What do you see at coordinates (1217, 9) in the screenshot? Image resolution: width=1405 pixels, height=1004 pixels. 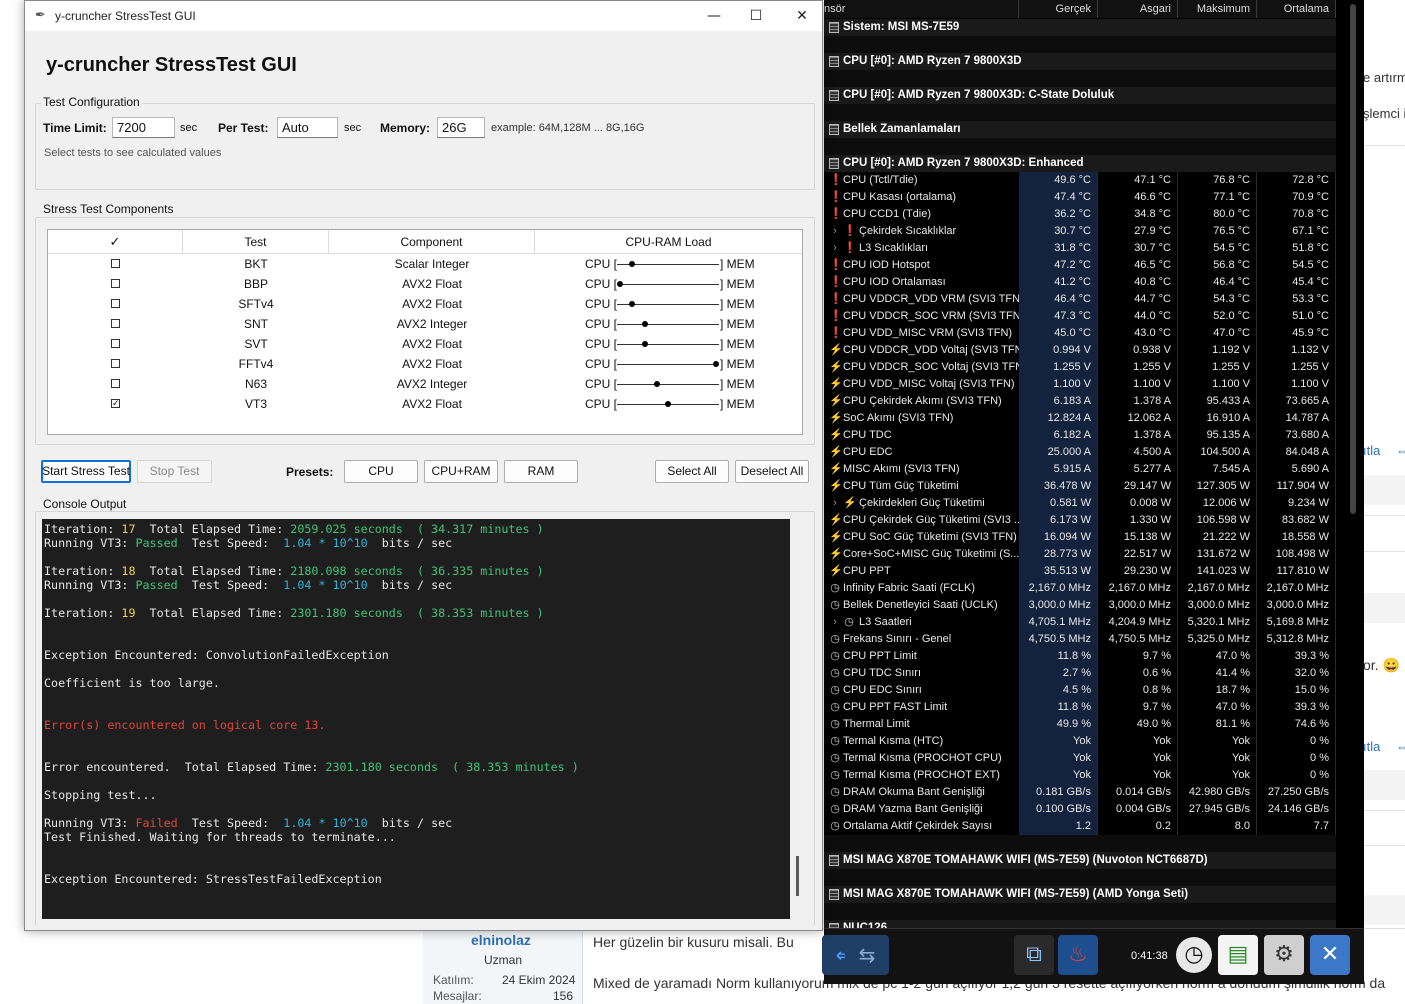 I see `column-header-value: Maksimum` at bounding box center [1217, 9].